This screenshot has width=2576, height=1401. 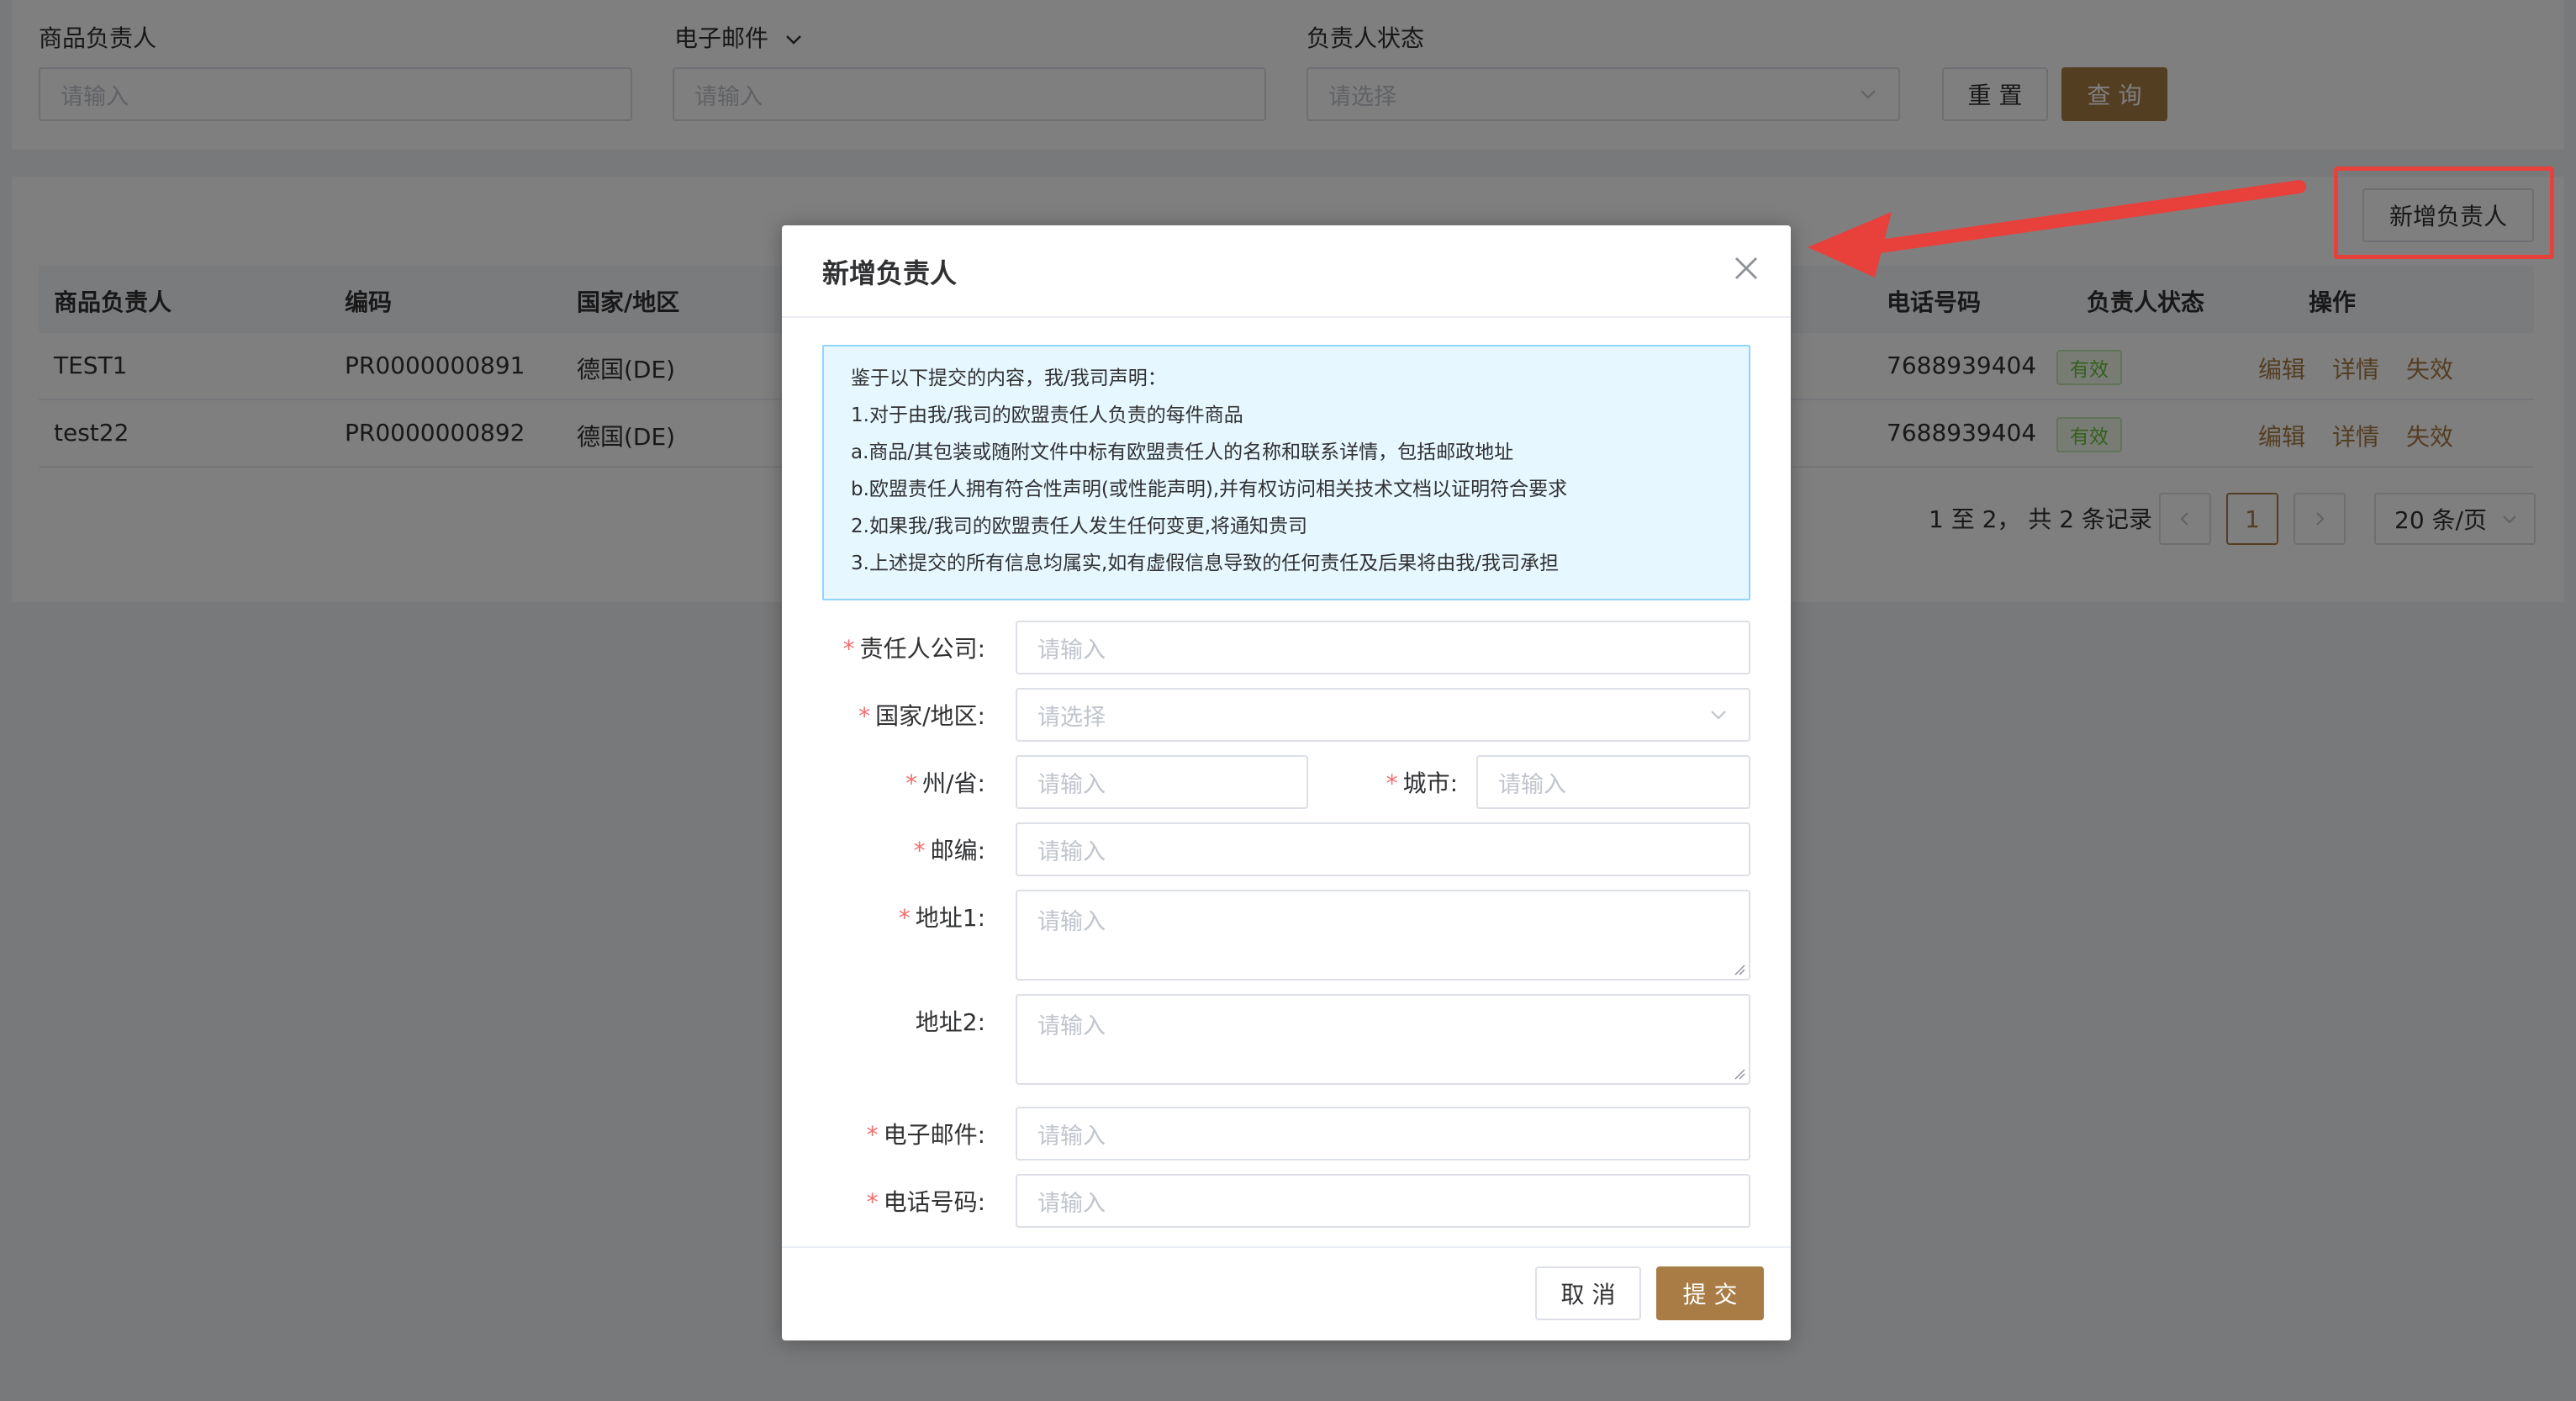 I want to click on cancel-button: 取 消, so click(x=1588, y=1293).